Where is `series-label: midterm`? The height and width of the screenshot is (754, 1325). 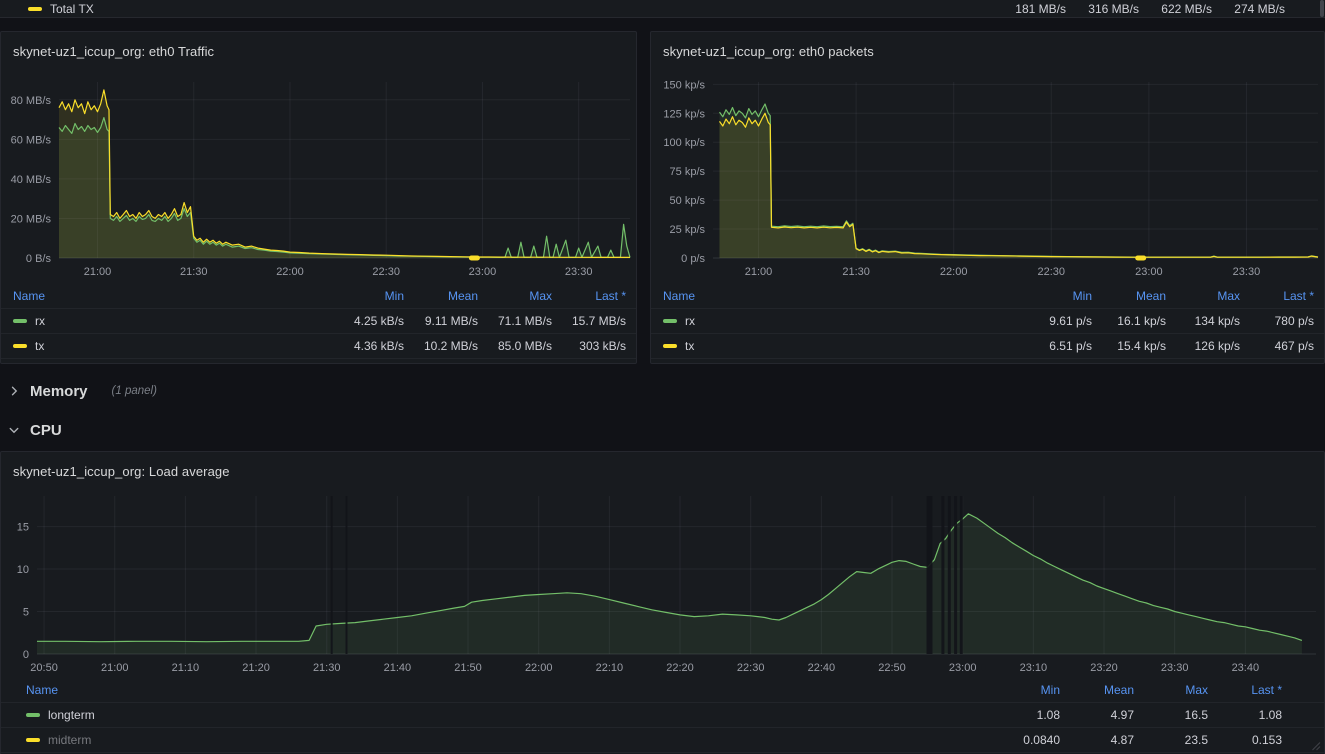
series-label: midterm is located at coordinates (70, 740).